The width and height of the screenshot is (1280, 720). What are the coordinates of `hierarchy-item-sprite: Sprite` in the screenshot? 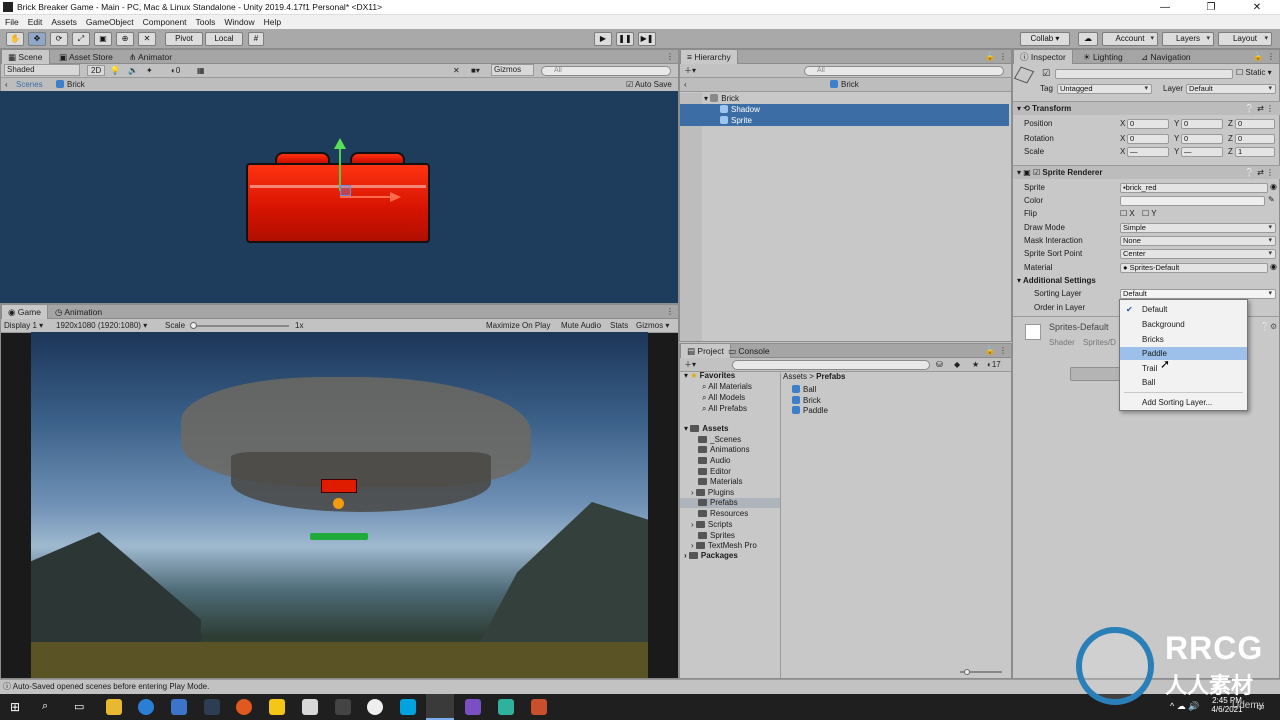 It's located at (844, 120).